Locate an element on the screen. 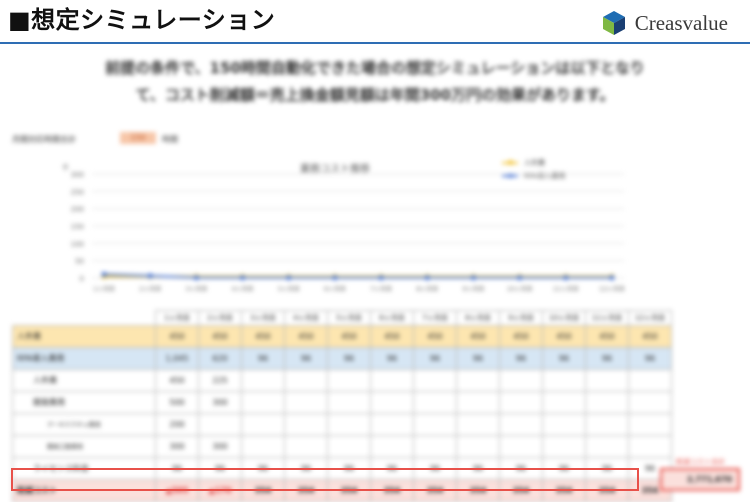 The width and height of the screenshot is (750, 502). page-header: ■想定シミュレーション Creasvalue is located at coordinates (375, 22).